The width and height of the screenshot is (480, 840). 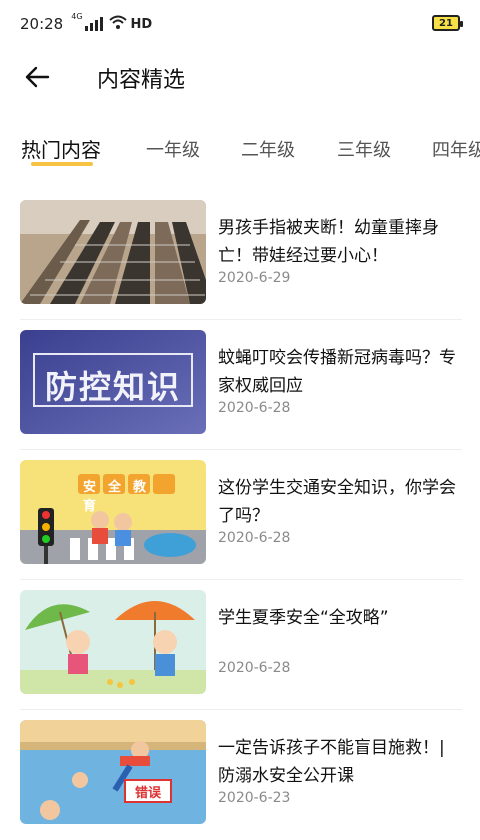 What do you see at coordinates (240, 24) in the screenshot?
I see `status-bar: 20:28 4G HD 21` at bounding box center [240, 24].